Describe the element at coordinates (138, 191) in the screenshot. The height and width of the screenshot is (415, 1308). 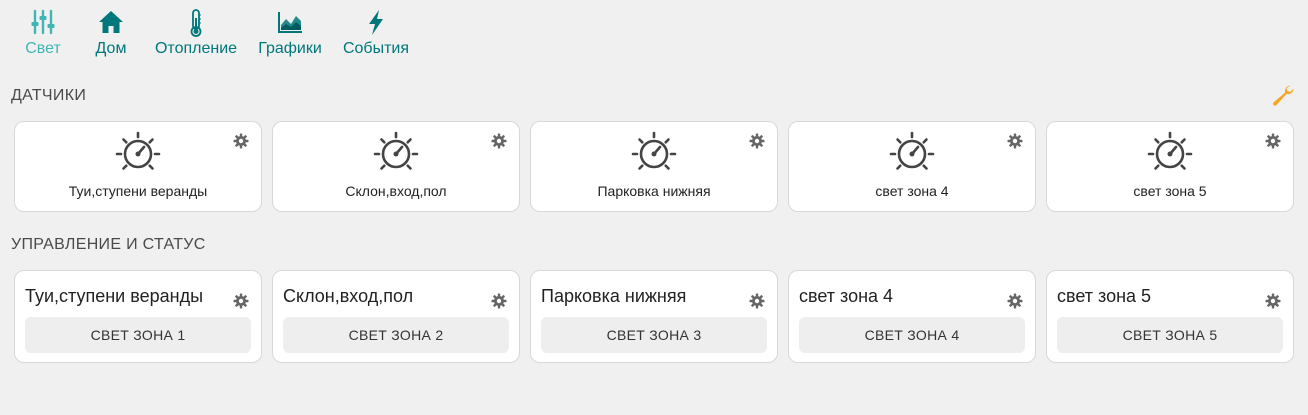
I see `sensor-name: Туи,ступени веранды` at that location.